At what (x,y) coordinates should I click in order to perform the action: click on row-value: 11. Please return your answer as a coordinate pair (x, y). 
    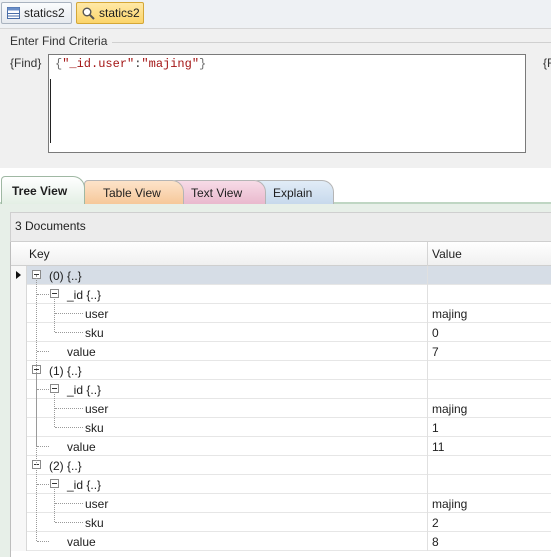
    Looking at the image, I should click on (438, 447).